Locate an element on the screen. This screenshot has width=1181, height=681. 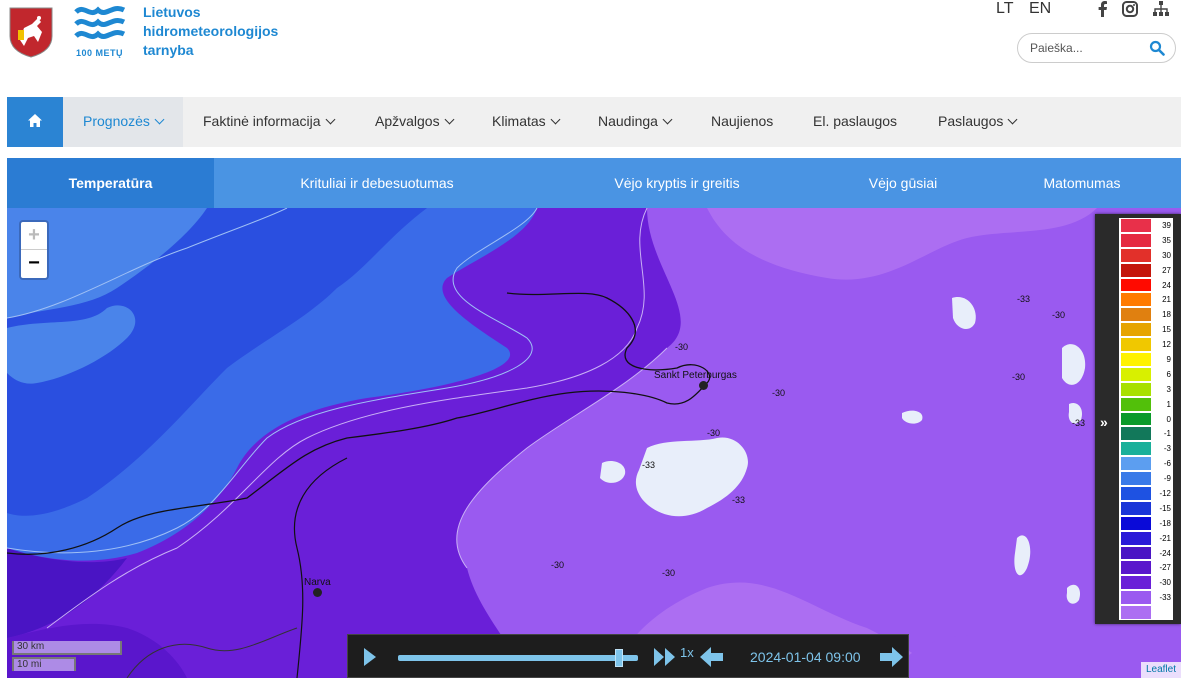
legend-row: 1 is located at coordinates (1146, 404).